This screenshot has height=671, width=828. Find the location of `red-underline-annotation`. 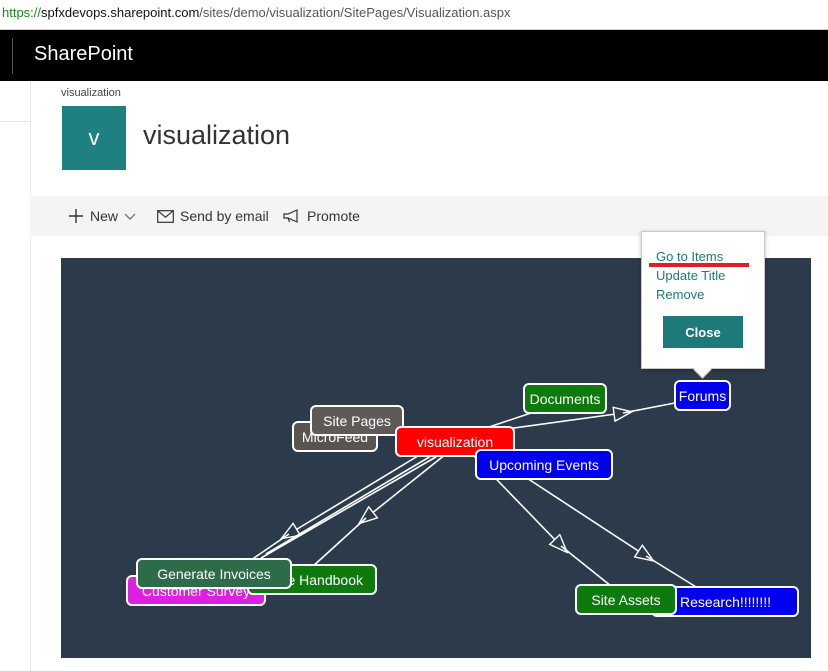

red-underline-annotation is located at coordinates (699, 265).